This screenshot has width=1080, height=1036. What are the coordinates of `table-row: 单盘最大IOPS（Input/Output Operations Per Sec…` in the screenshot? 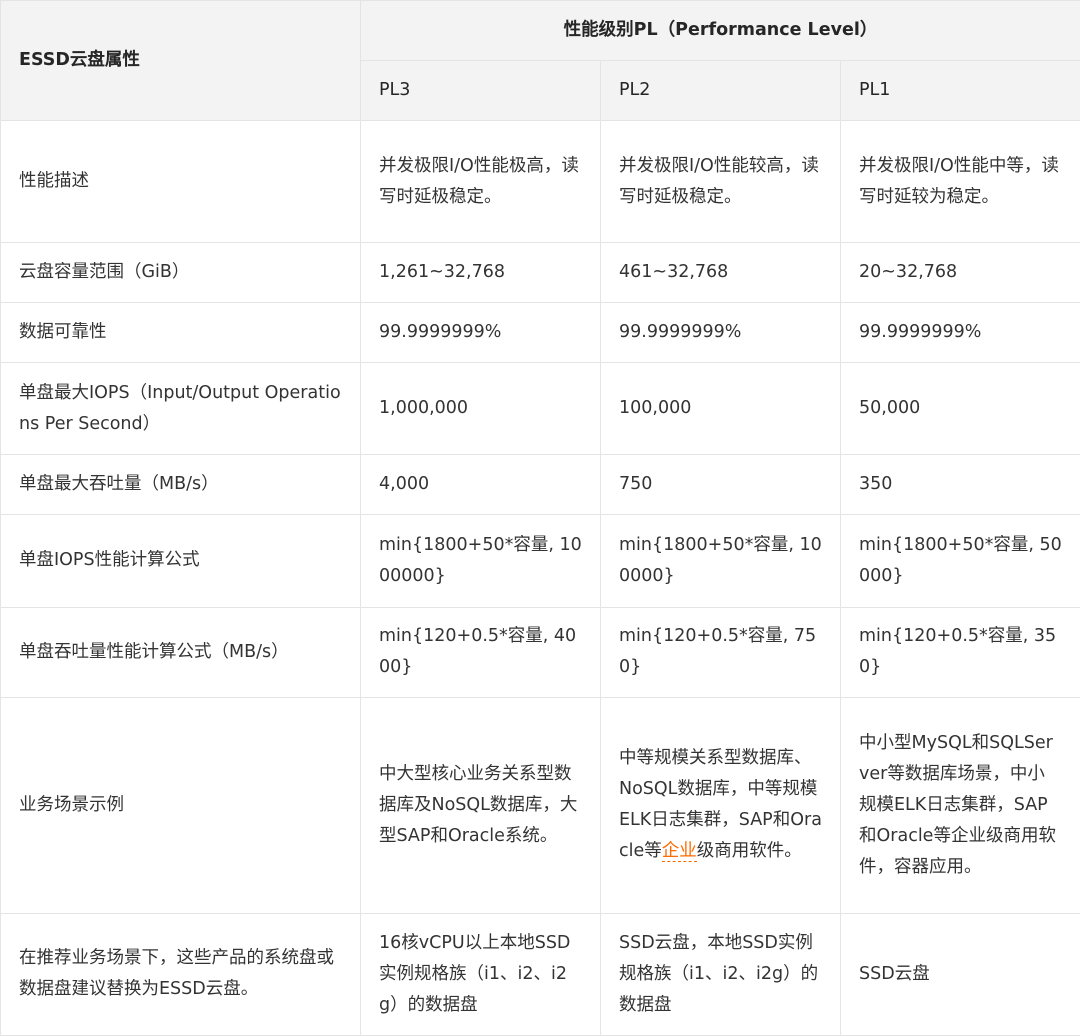 It's located at (540, 409).